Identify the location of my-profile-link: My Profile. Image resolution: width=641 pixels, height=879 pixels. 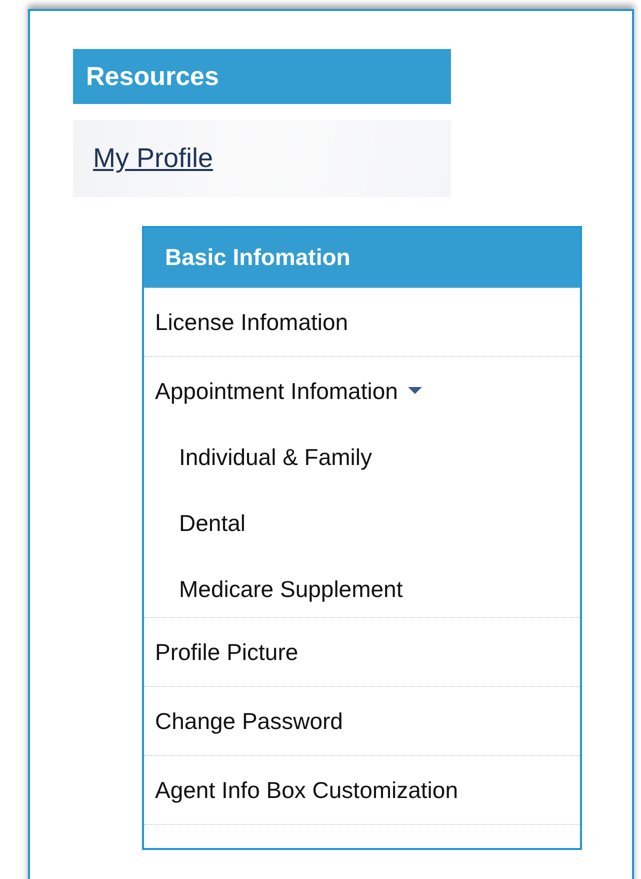
(153, 158).